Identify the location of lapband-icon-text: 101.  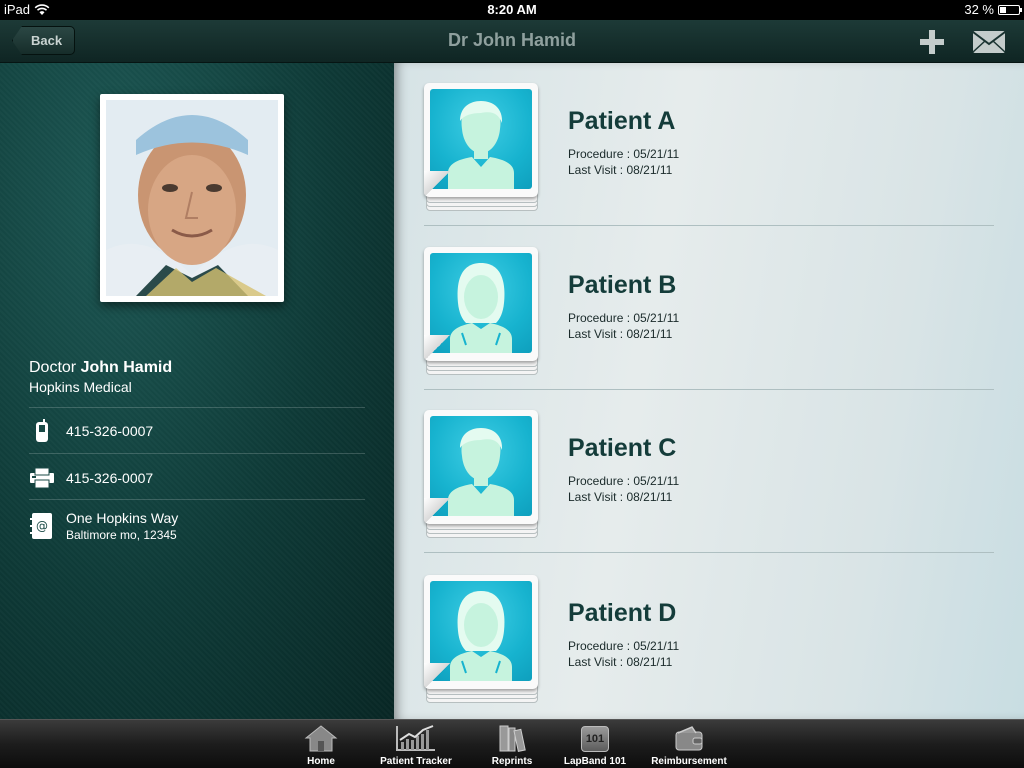
(595, 739).